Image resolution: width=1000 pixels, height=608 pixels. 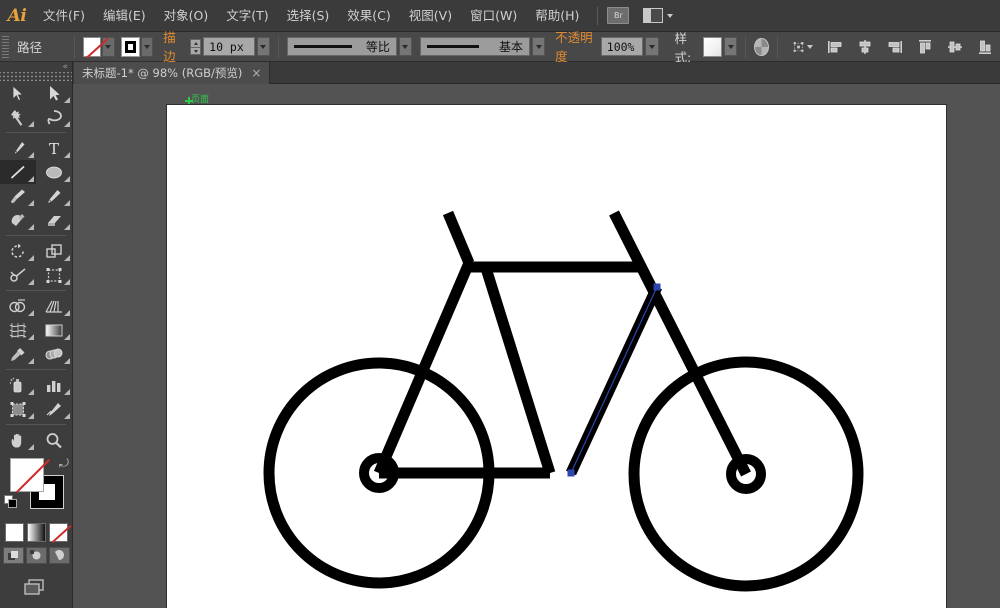 What do you see at coordinates (18, 93) in the screenshot?
I see `selection-tool` at bounding box center [18, 93].